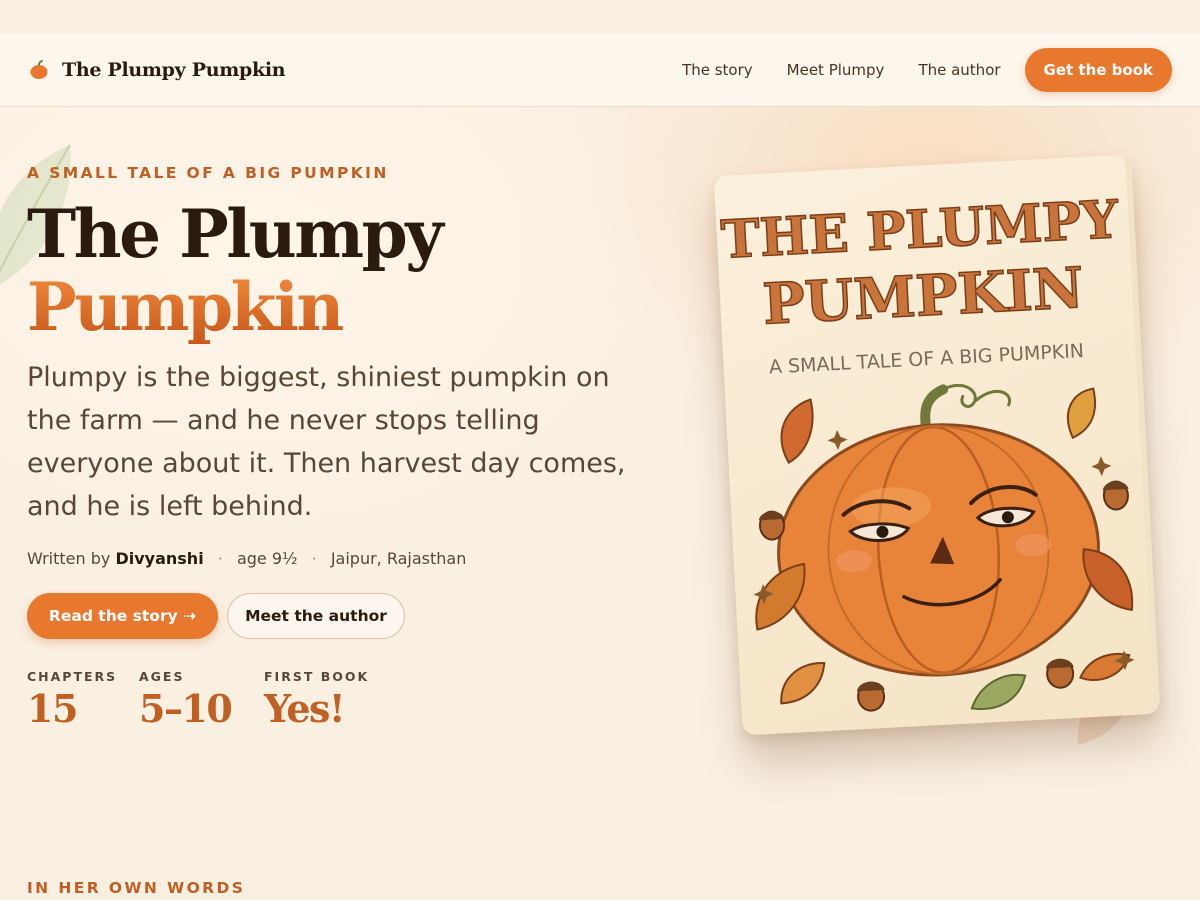  I want to click on pumpkin-icon, so click(39, 69).